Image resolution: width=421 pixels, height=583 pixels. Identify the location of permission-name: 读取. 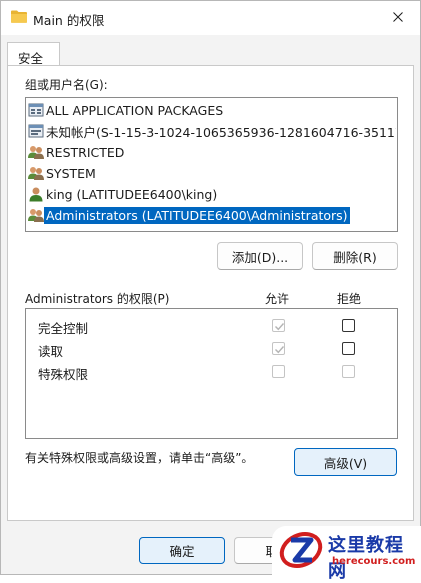
(51, 351).